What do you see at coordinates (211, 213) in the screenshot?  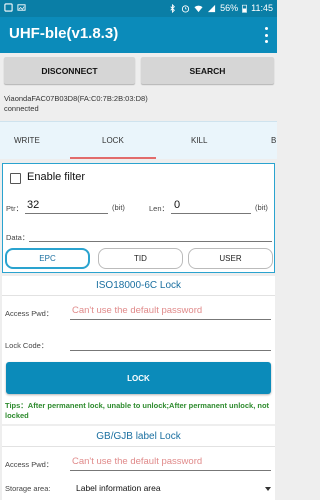 I see `len-underline` at bounding box center [211, 213].